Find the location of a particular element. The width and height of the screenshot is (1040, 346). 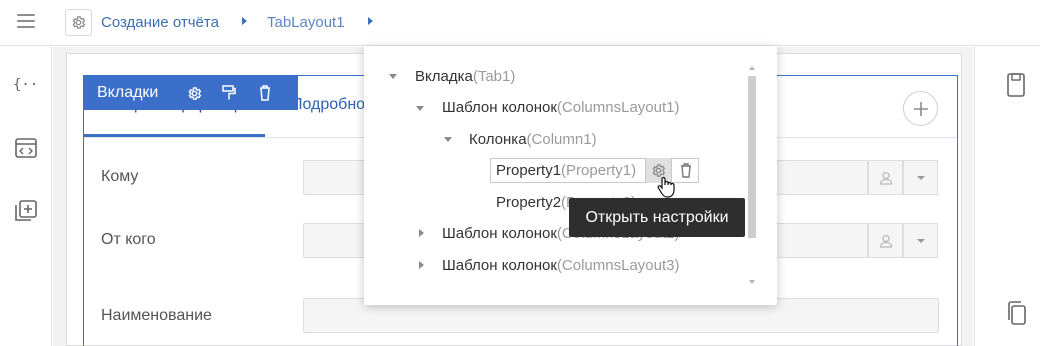

right-toolbar is located at coordinates (1007, 196).